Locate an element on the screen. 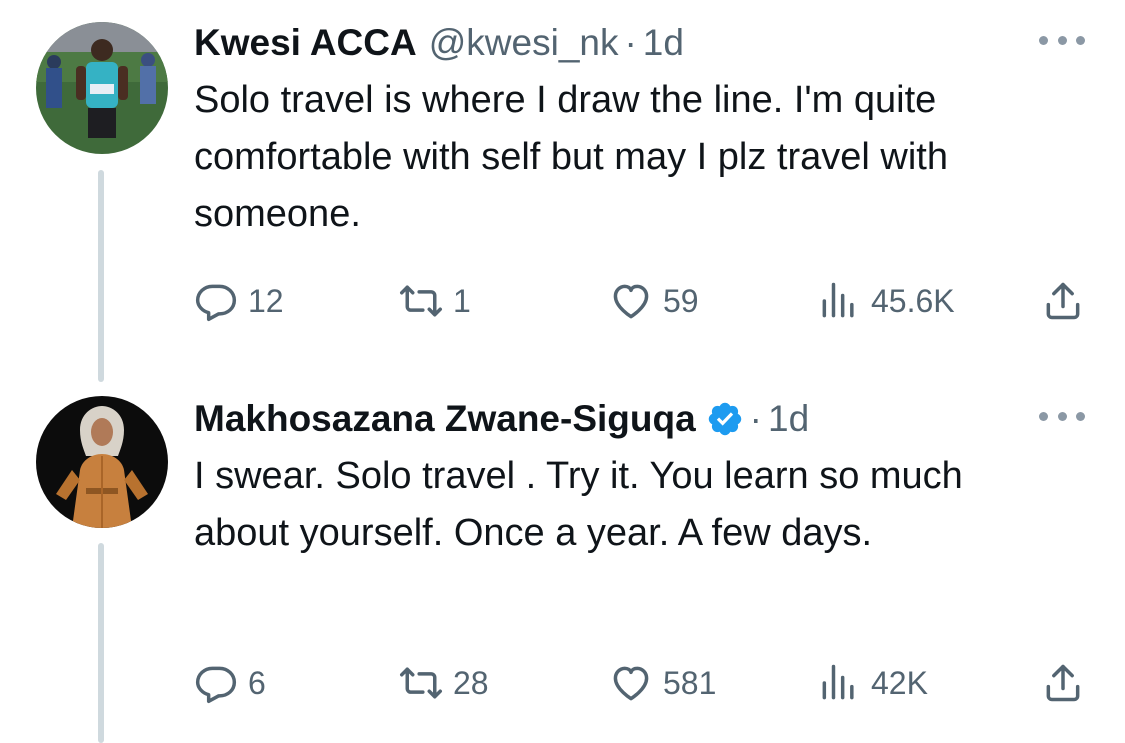  tweet-actions: 6 28 581 42K is located at coordinates (639, 683).